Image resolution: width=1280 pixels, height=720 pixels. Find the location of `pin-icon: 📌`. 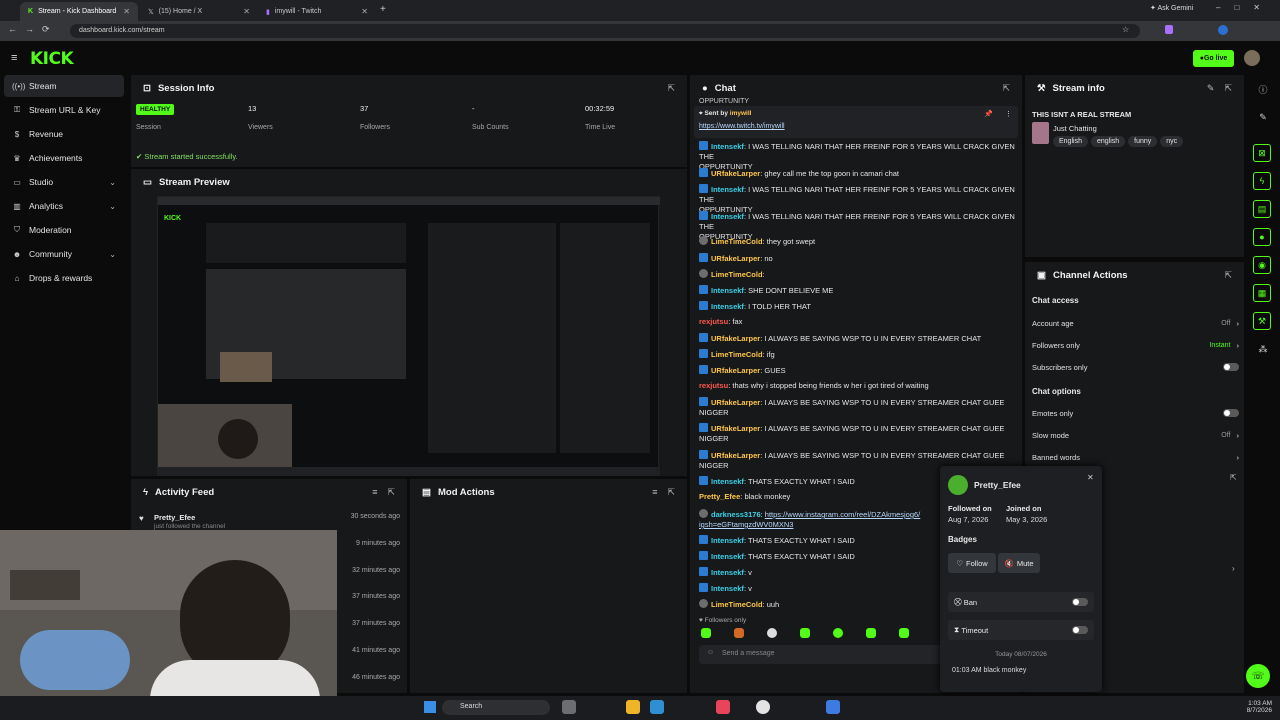

pin-icon: 📌 is located at coordinates (988, 114).